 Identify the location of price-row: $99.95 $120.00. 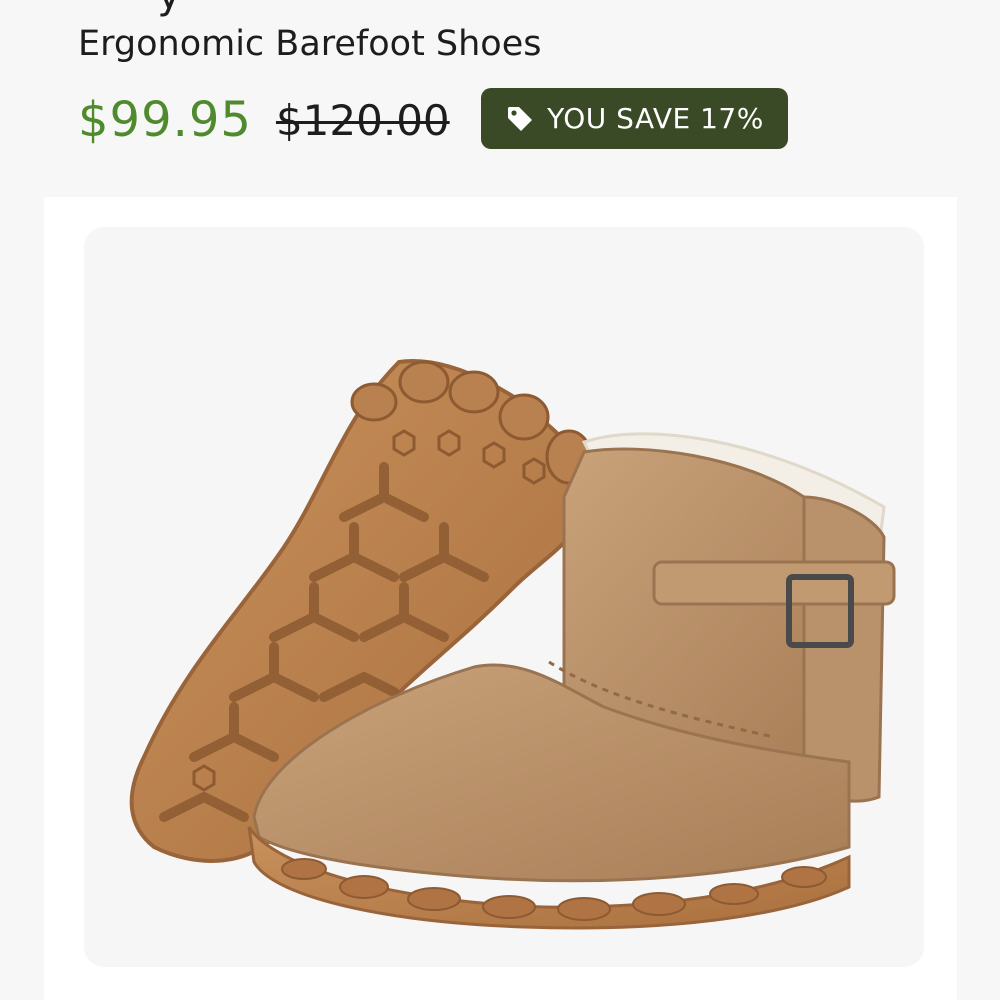
(264, 120).